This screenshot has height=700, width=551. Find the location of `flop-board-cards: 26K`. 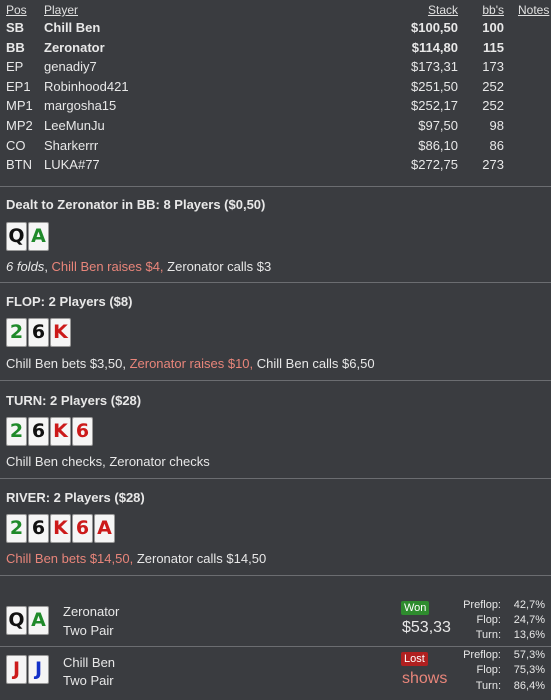

flop-board-cards: 26K is located at coordinates (38, 332).